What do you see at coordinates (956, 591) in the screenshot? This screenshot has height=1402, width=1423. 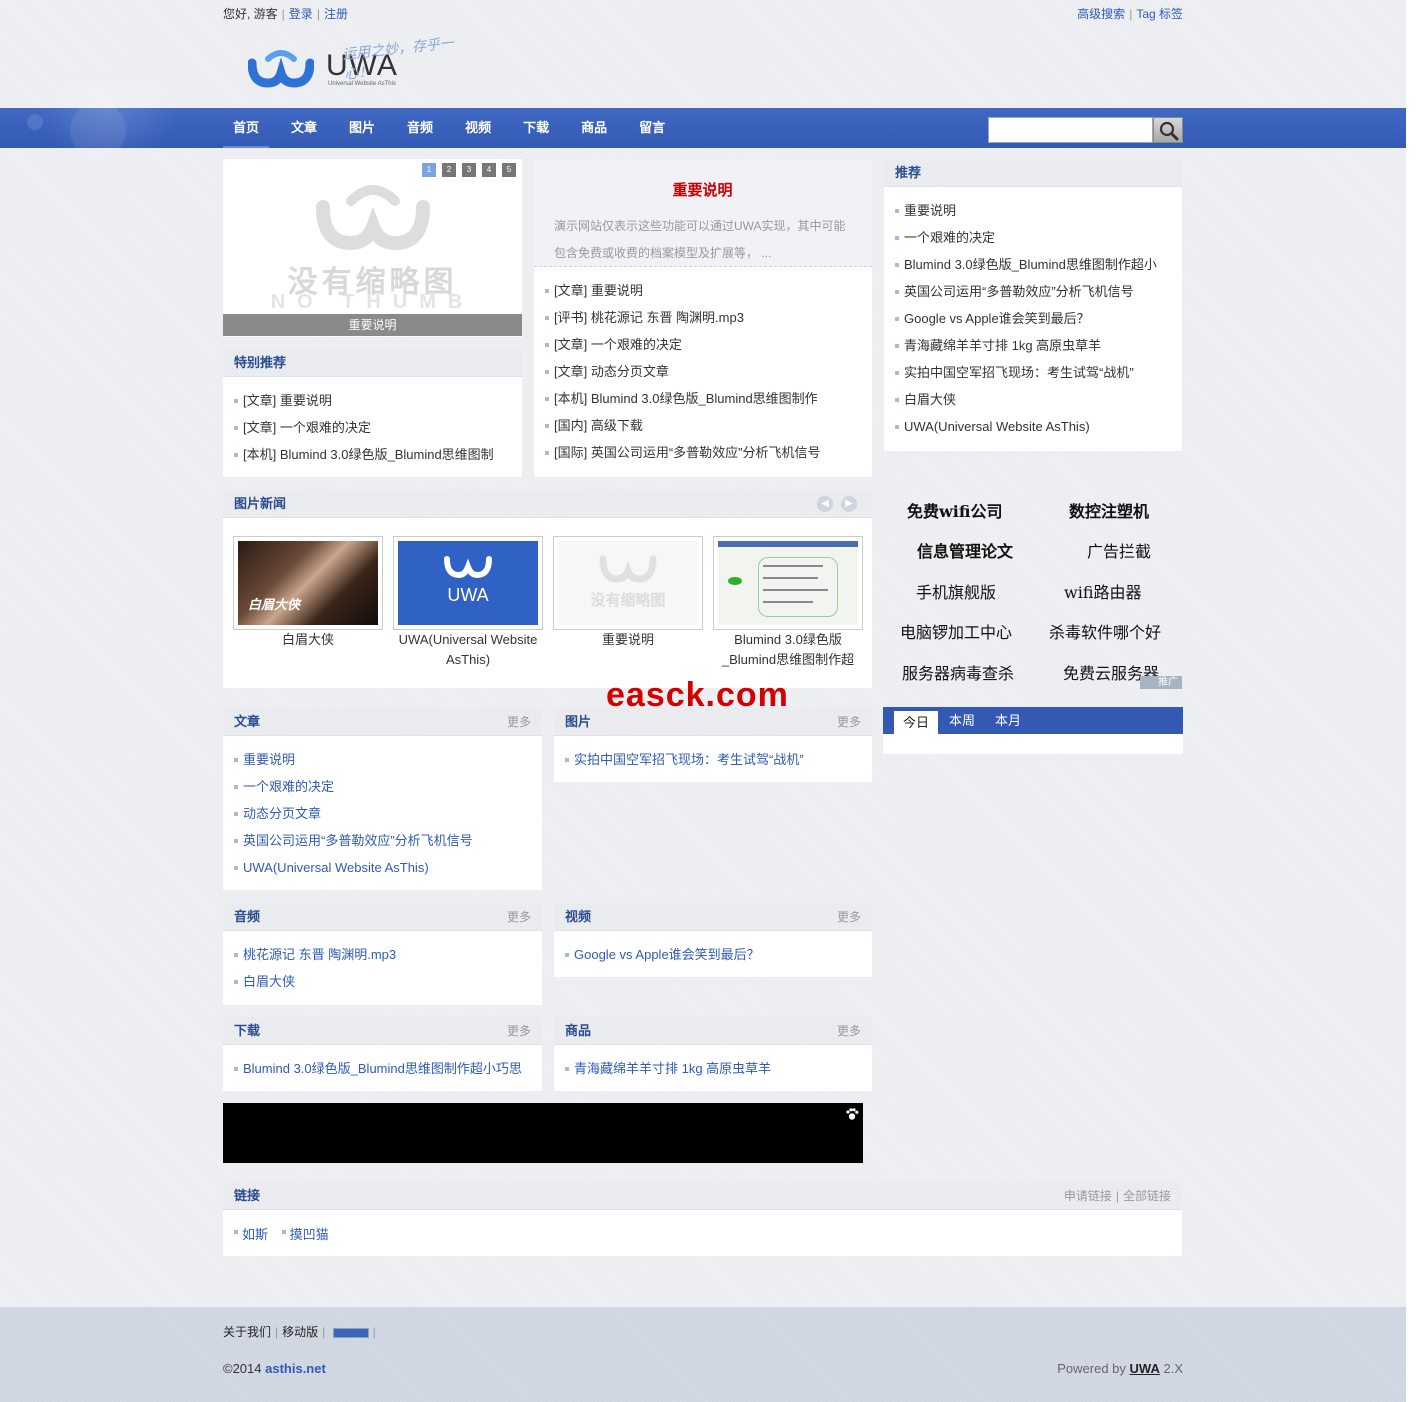 I see `ad-link: 手机旗舰版` at bounding box center [956, 591].